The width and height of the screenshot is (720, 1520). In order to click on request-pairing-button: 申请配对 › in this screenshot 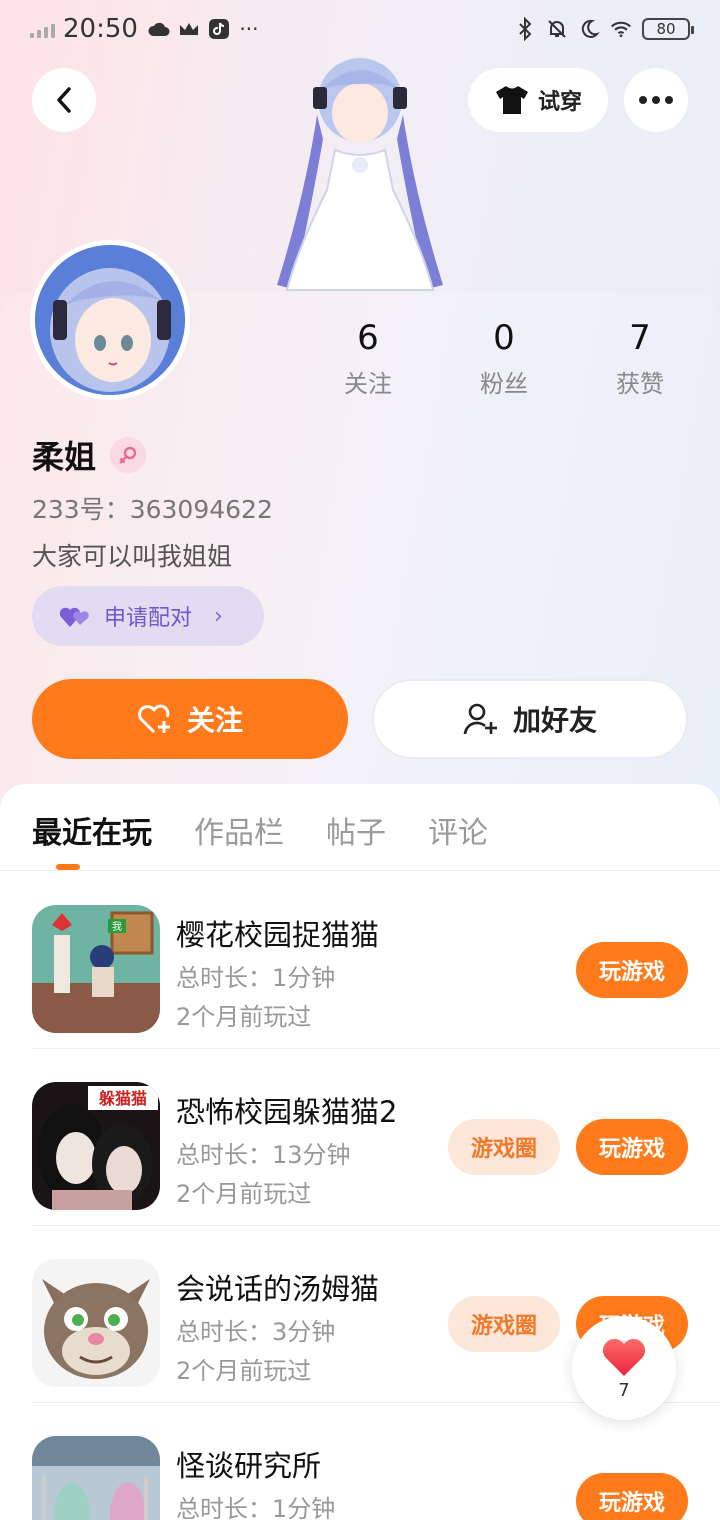, I will do `click(148, 616)`.